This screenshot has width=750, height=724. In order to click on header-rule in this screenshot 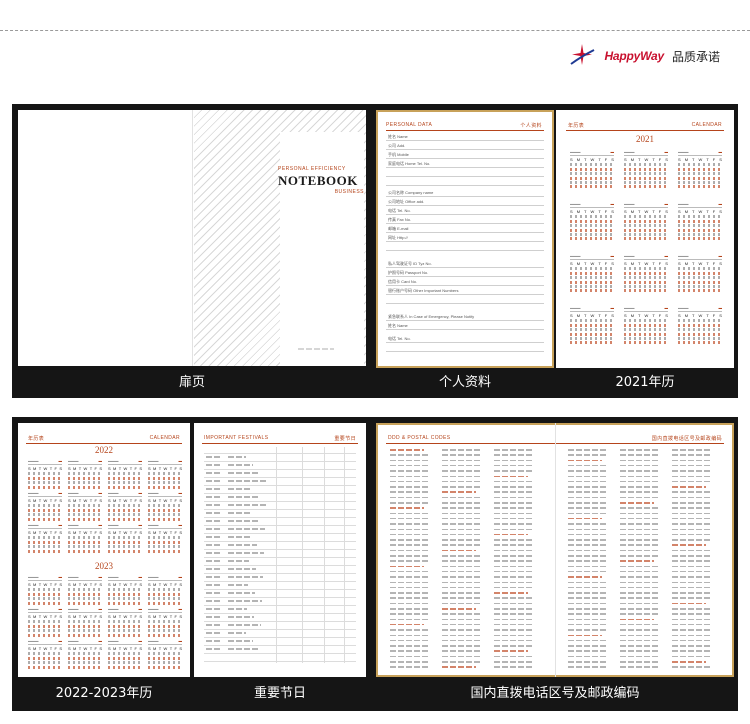, I will do `click(104, 443)`.